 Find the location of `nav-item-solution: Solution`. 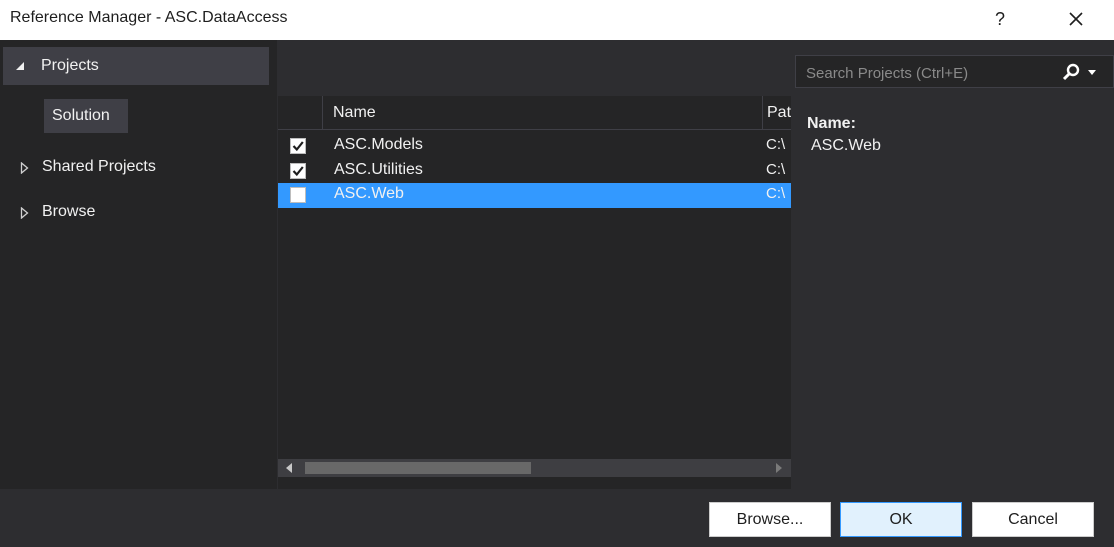

nav-item-solution: Solution is located at coordinates (86, 116).